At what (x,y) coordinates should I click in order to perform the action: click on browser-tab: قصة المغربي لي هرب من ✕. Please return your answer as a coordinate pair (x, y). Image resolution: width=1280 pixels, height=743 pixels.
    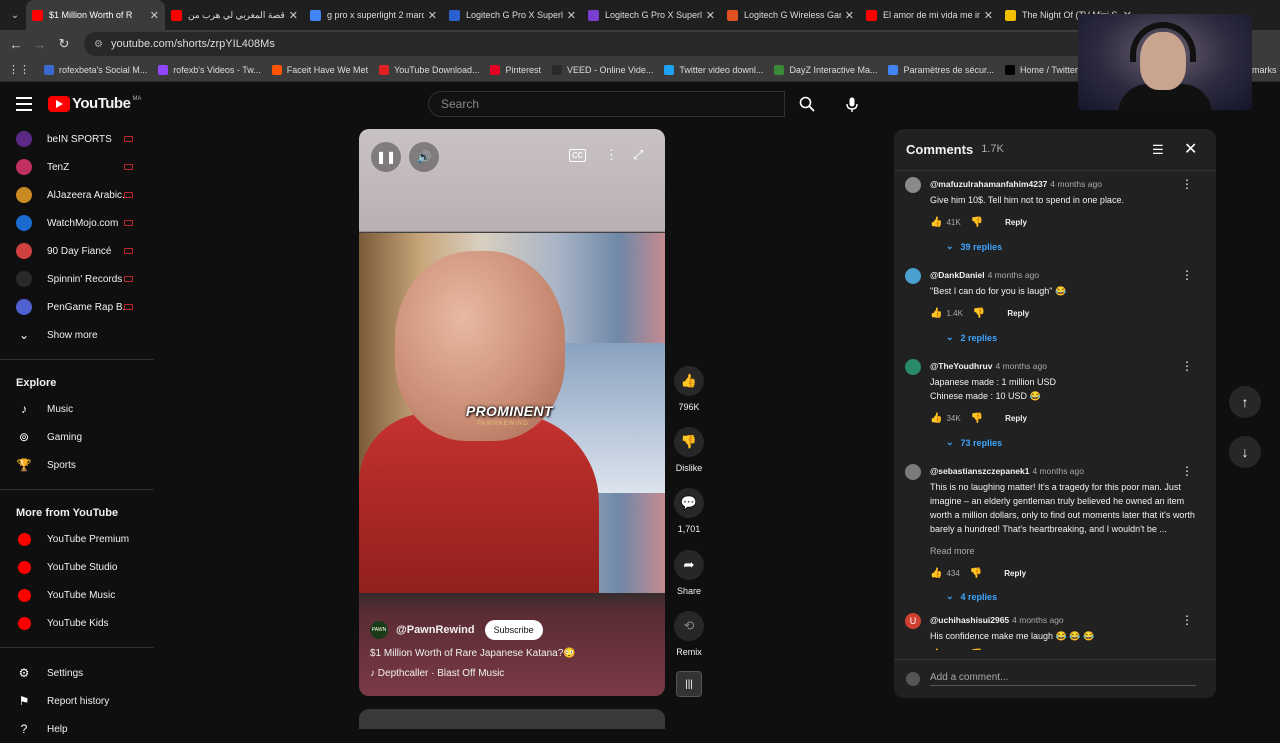
    Looking at the image, I should click on (234, 15).